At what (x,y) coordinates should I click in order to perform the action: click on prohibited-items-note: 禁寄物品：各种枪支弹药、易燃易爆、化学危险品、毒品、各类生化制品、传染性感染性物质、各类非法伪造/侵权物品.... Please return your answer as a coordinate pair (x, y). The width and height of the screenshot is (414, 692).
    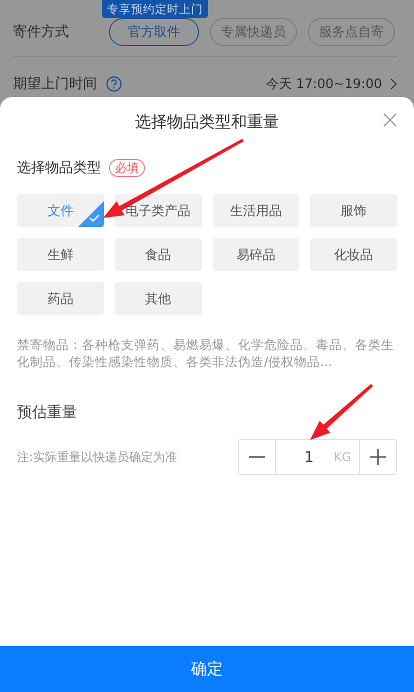
    Looking at the image, I should click on (206, 353).